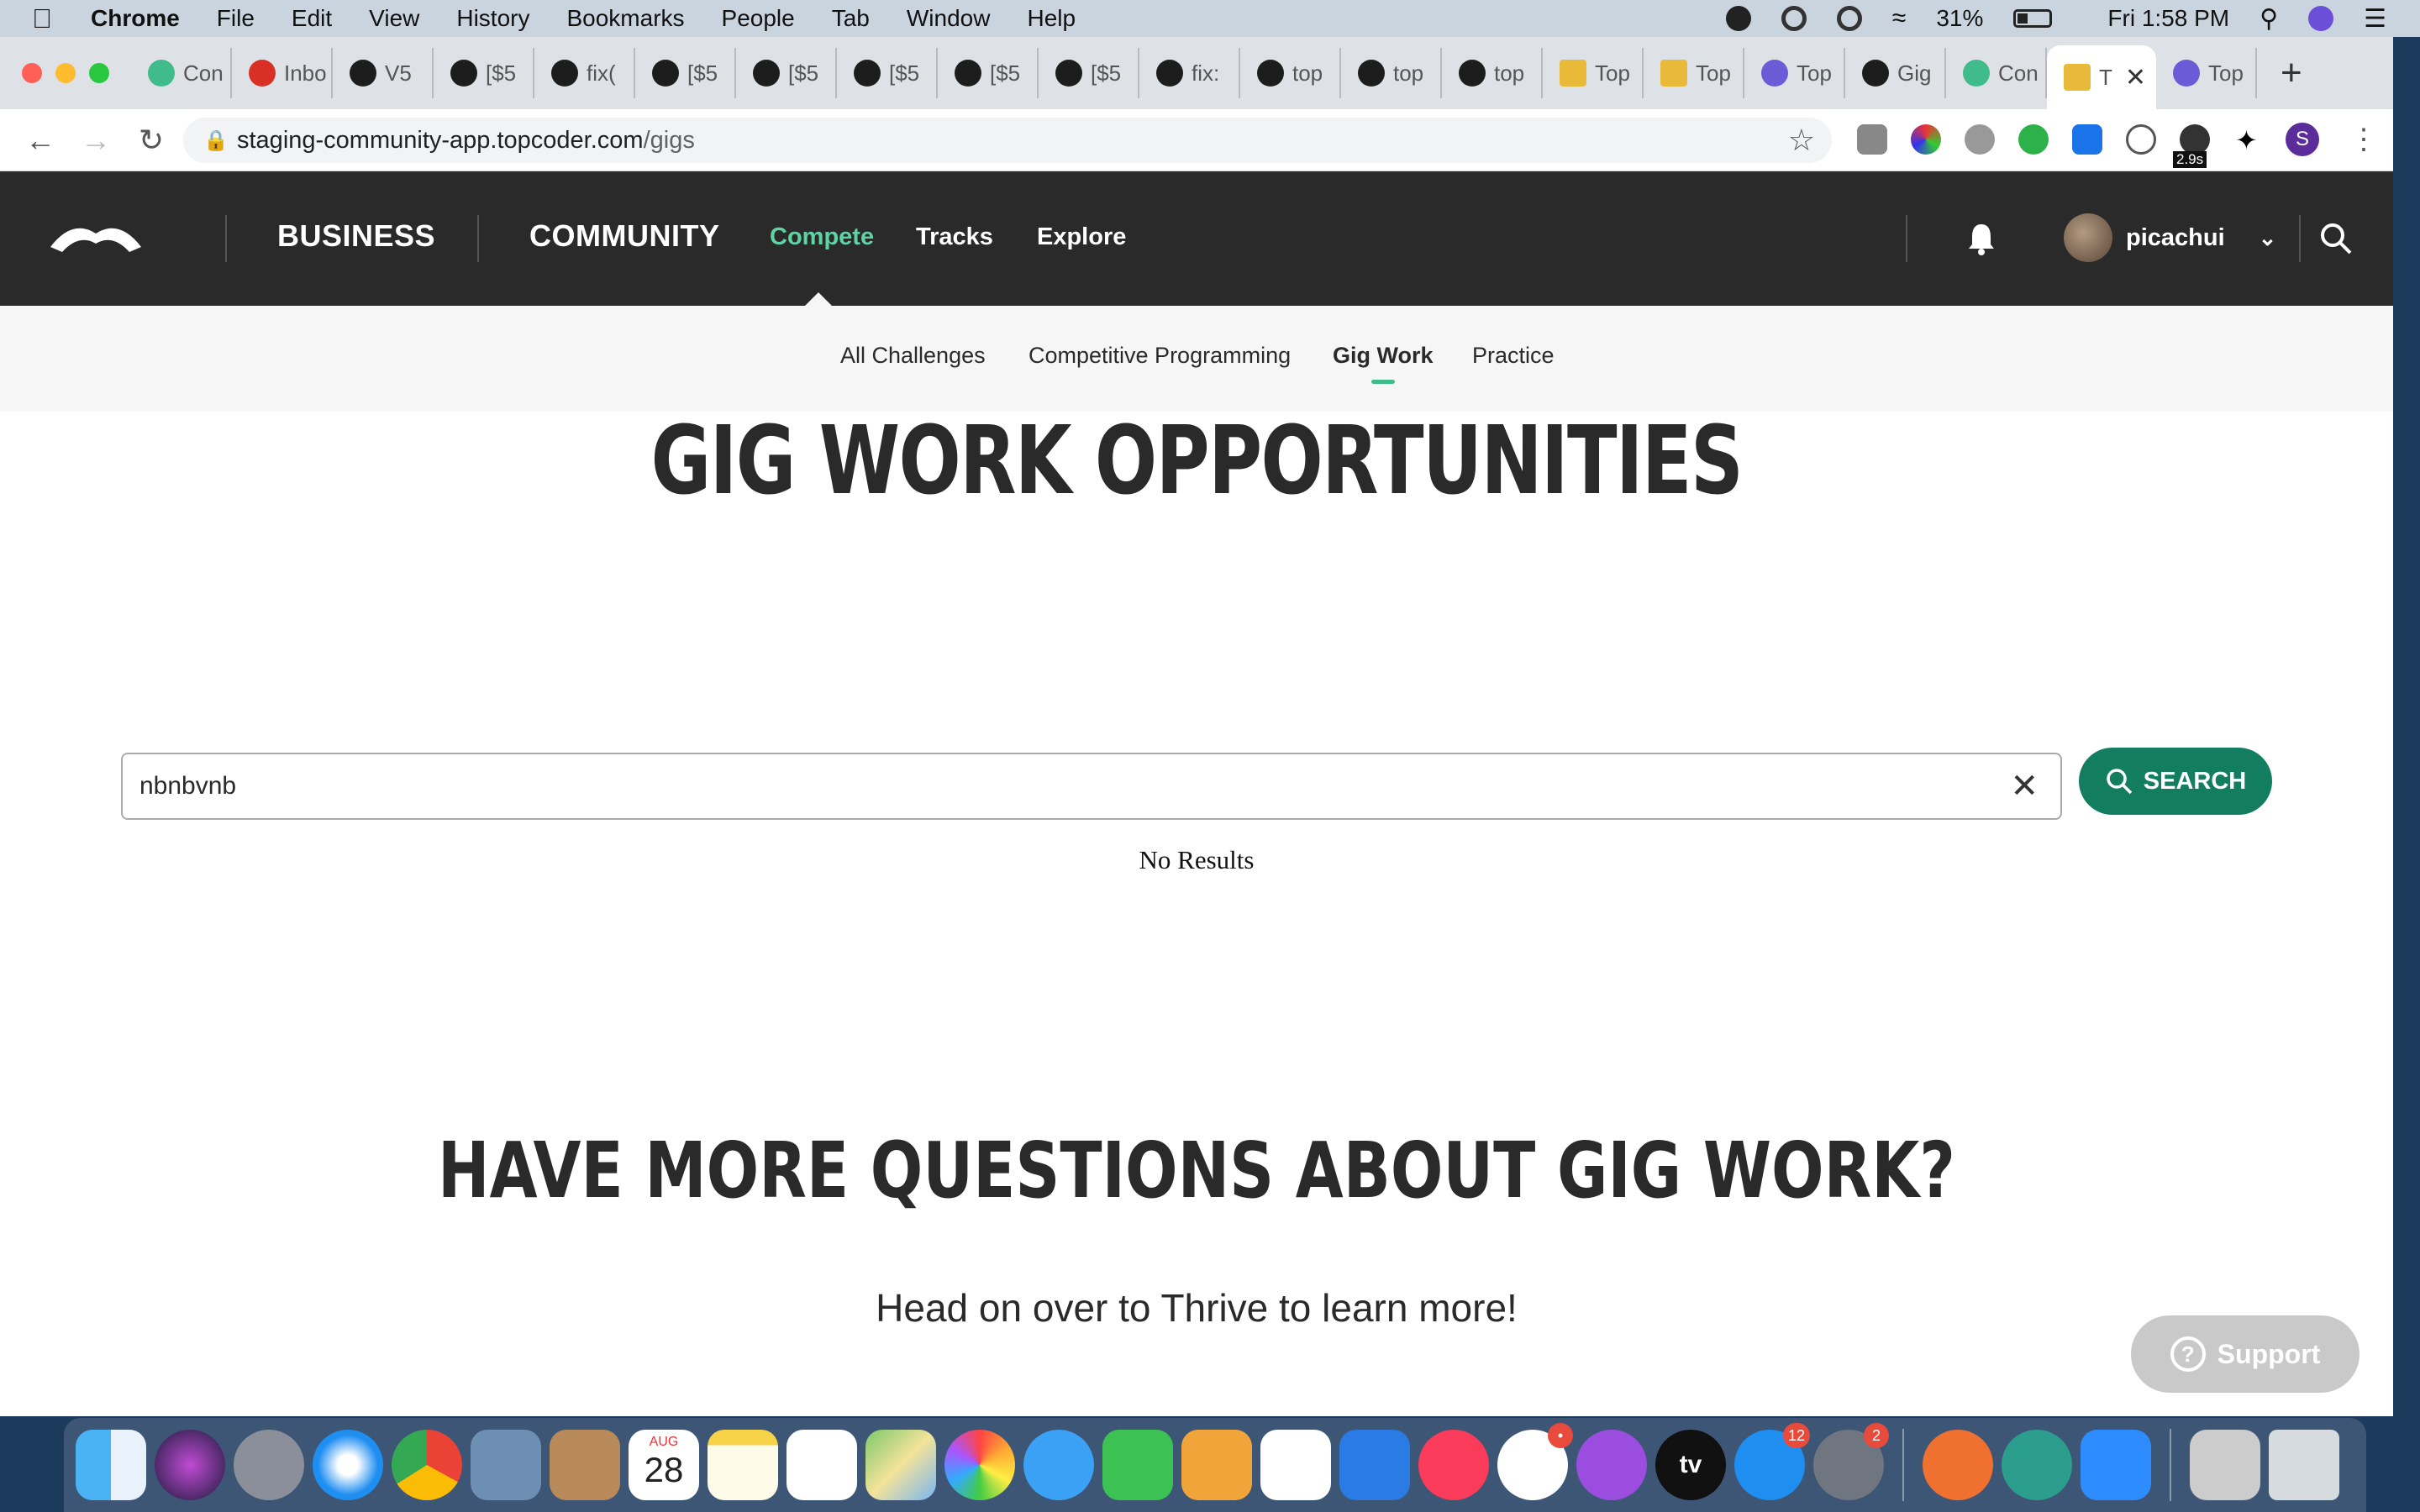 The height and width of the screenshot is (1512, 2420). Describe the element at coordinates (2116, 1465) in the screenshot. I see `zoom-icon` at that location.